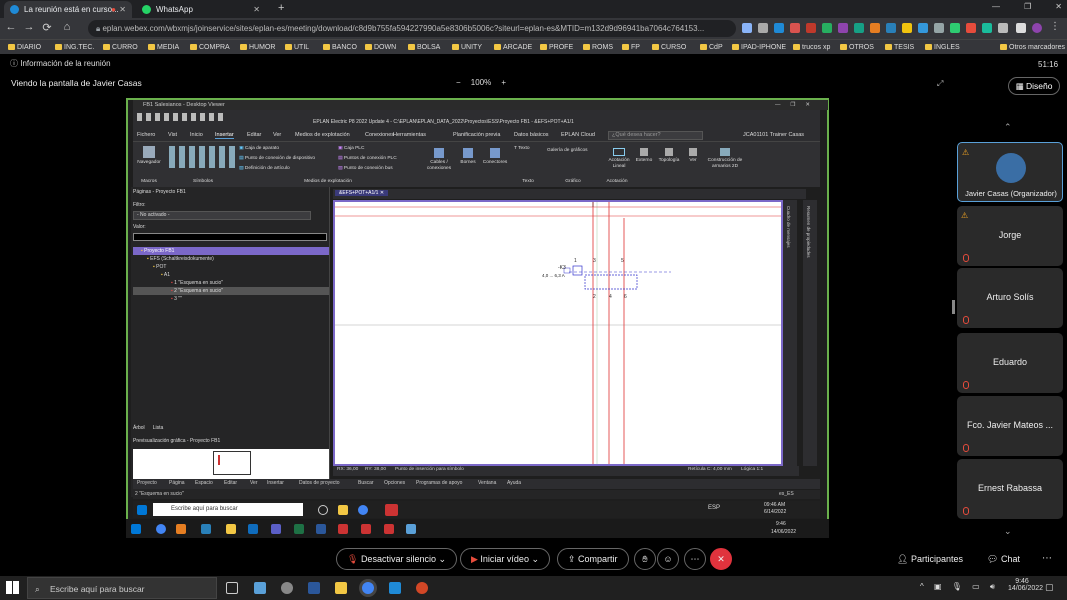 Image resolution: width=1067 pixels, height=600 pixels. What do you see at coordinates (514, 483) in the screenshot?
I see `viewer-menu-item: Ayuda` at bounding box center [514, 483].